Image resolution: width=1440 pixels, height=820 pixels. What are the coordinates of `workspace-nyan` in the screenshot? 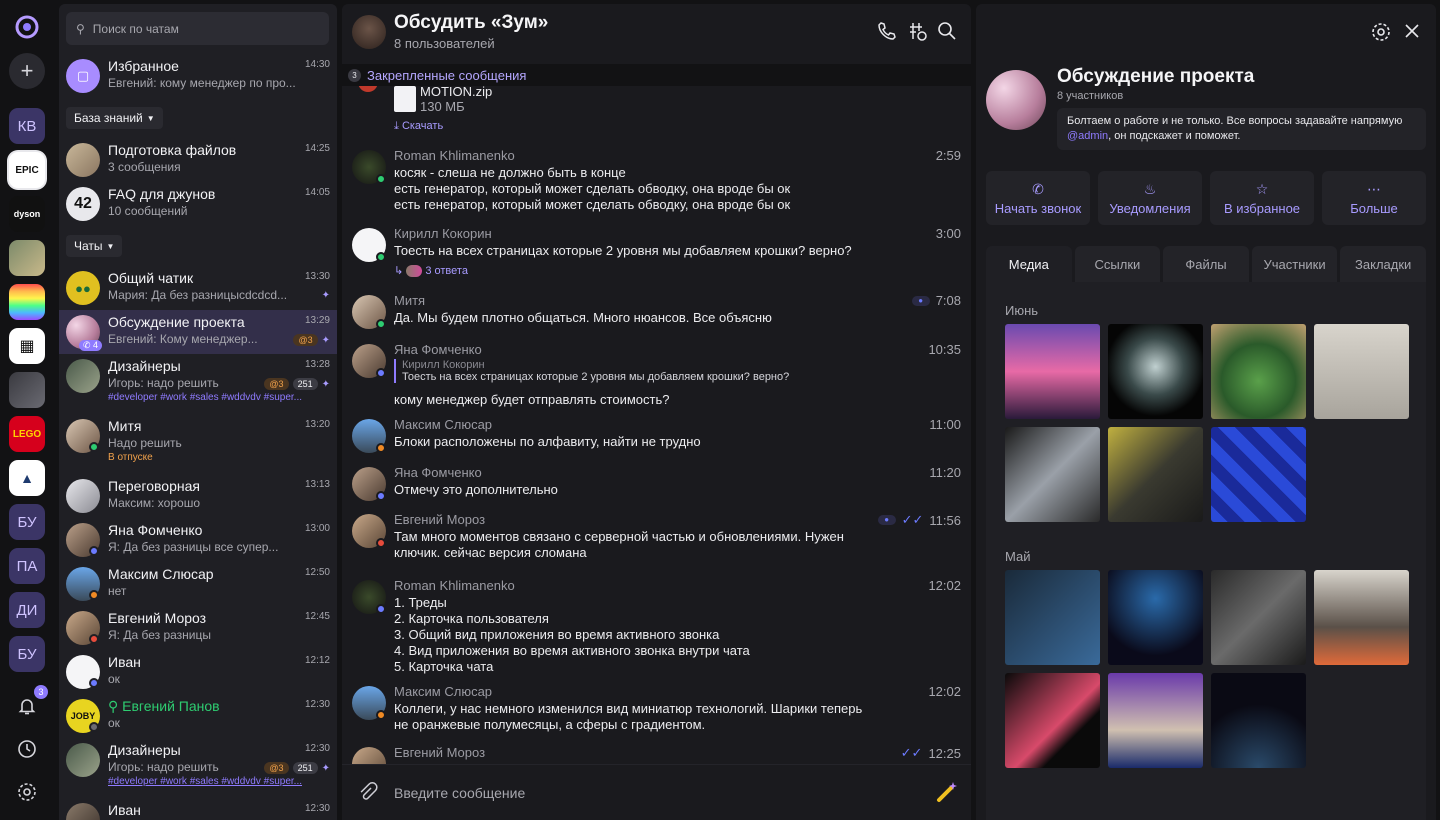 It's located at (27, 302).